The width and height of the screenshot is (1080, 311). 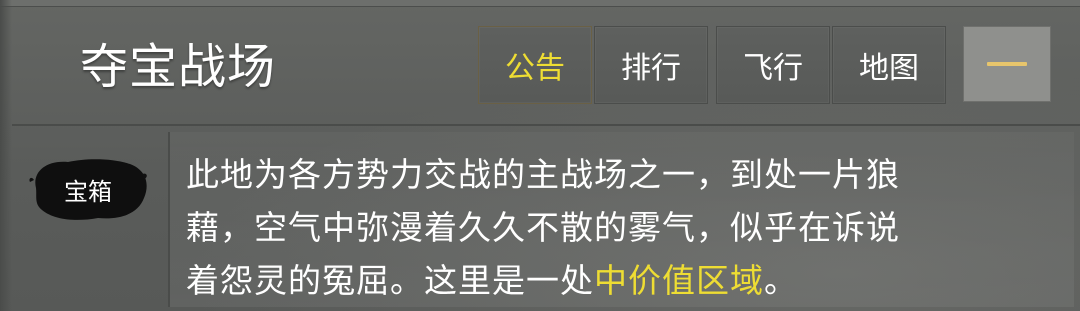 What do you see at coordinates (781, 280) in the screenshot?
I see `description-text: 。` at bounding box center [781, 280].